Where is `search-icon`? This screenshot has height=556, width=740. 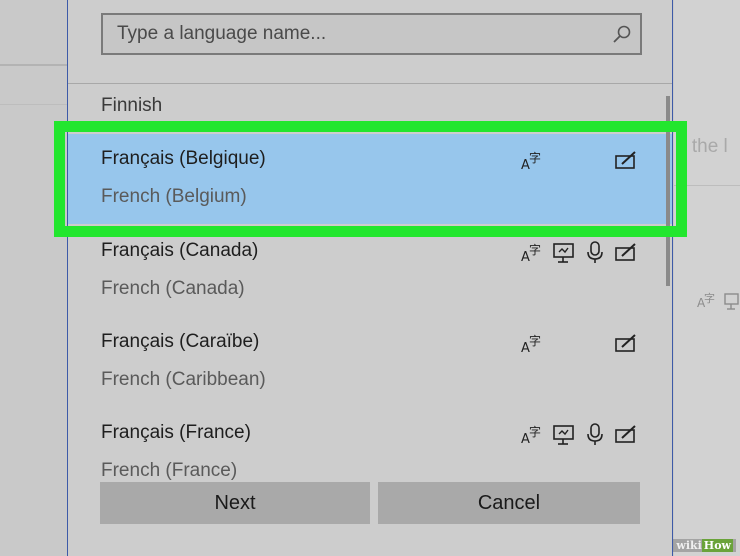 search-icon is located at coordinates (622, 34).